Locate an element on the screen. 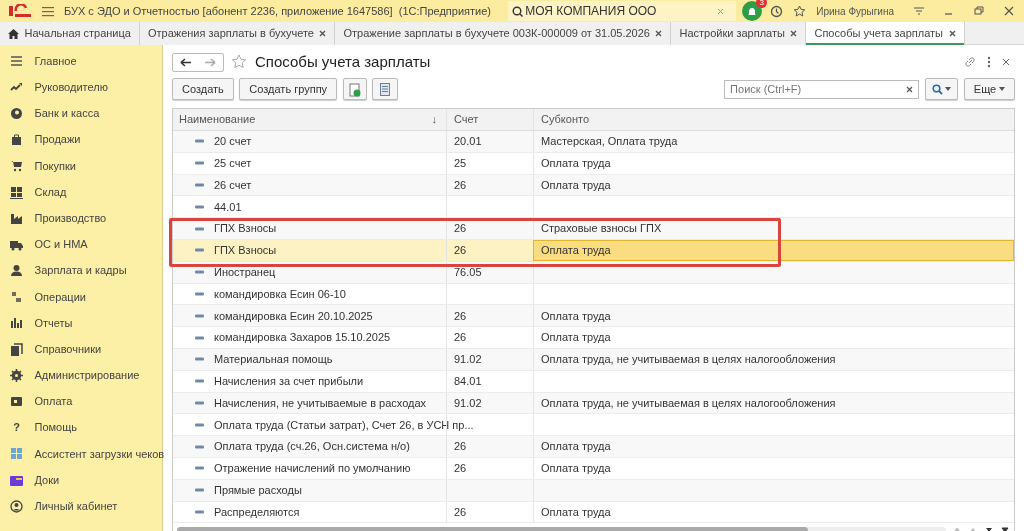 This screenshot has width=1024, height=531. table-row: командировка Есин 20.10.2025 26 Оплата труда is located at coordinates (593, 316).